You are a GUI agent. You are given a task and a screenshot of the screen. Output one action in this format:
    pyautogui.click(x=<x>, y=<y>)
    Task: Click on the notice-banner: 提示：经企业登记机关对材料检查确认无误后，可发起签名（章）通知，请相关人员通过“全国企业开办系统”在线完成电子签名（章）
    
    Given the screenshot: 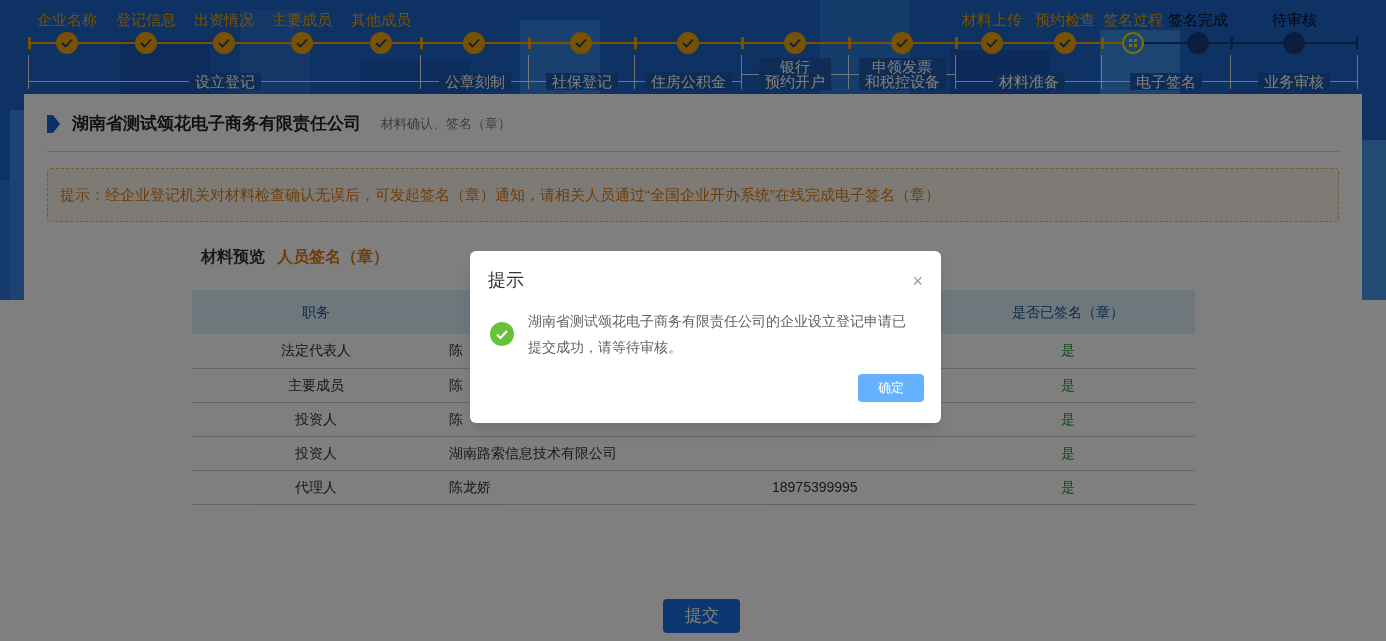 What is the action you would take?
    pyautogui.click(x=693, y=195)
    